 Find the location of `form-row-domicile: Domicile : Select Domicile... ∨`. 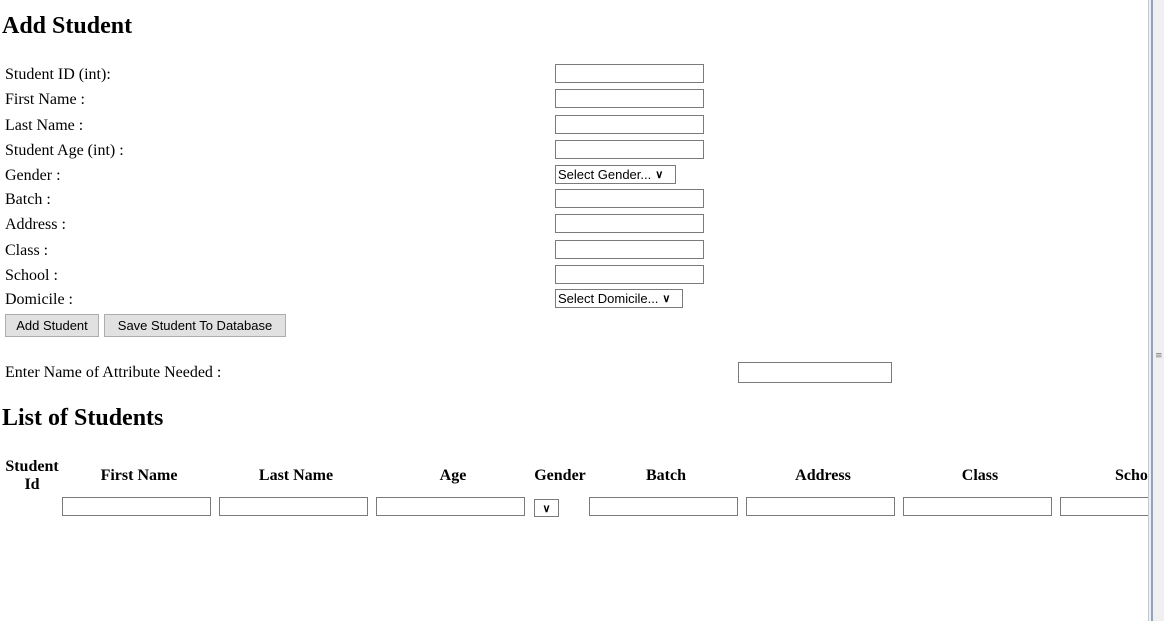

form-row-domicile: Domicile : Select Domicile... ∨ is located at coordinates (555, 300).